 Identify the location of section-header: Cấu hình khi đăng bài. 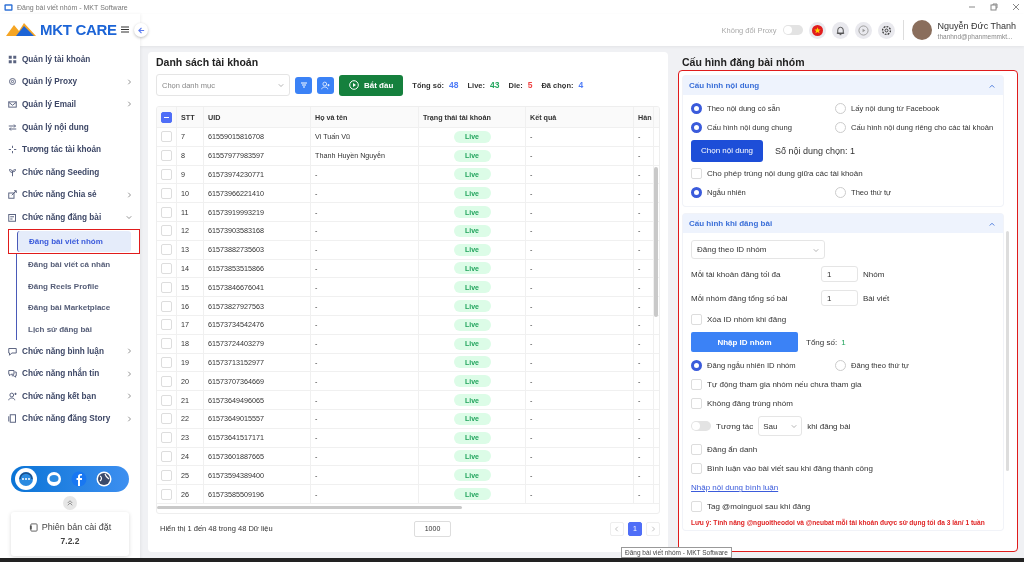
(843, 224).